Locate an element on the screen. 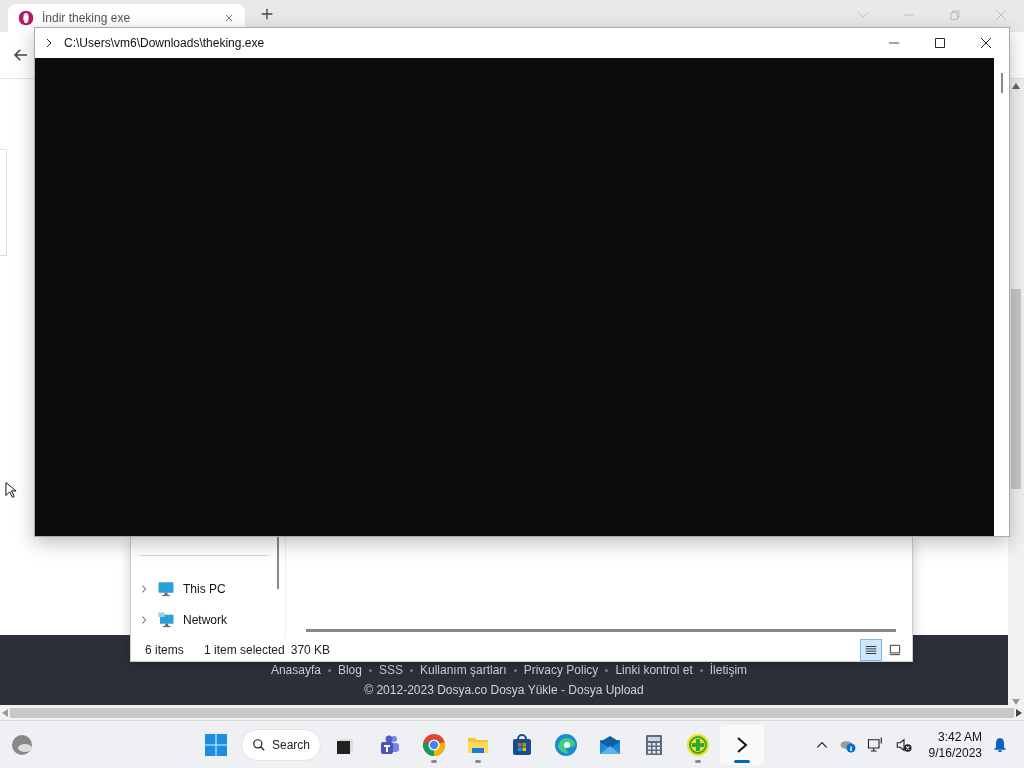 The height and width of the screenshot is (768, 1024). network-icon is located at coordinates (166, 619).